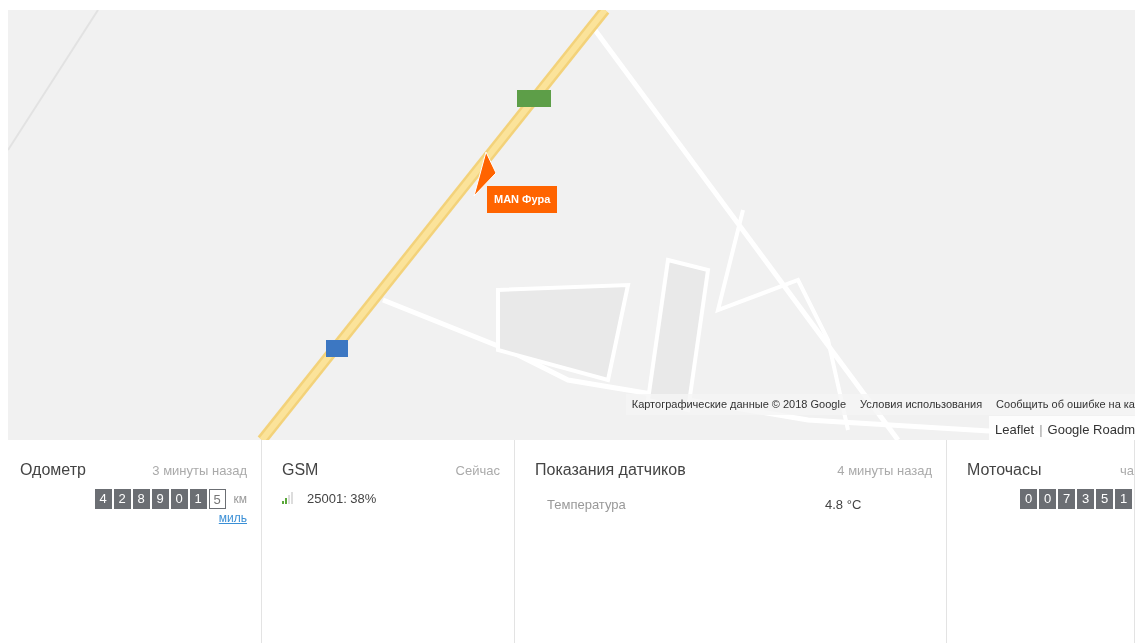 The width and height of the screenshot is (1135, 643). What do you see at coordinates (288, 498) in the screenshot?
I see `signal-icon` at bounding box center [288, 498].